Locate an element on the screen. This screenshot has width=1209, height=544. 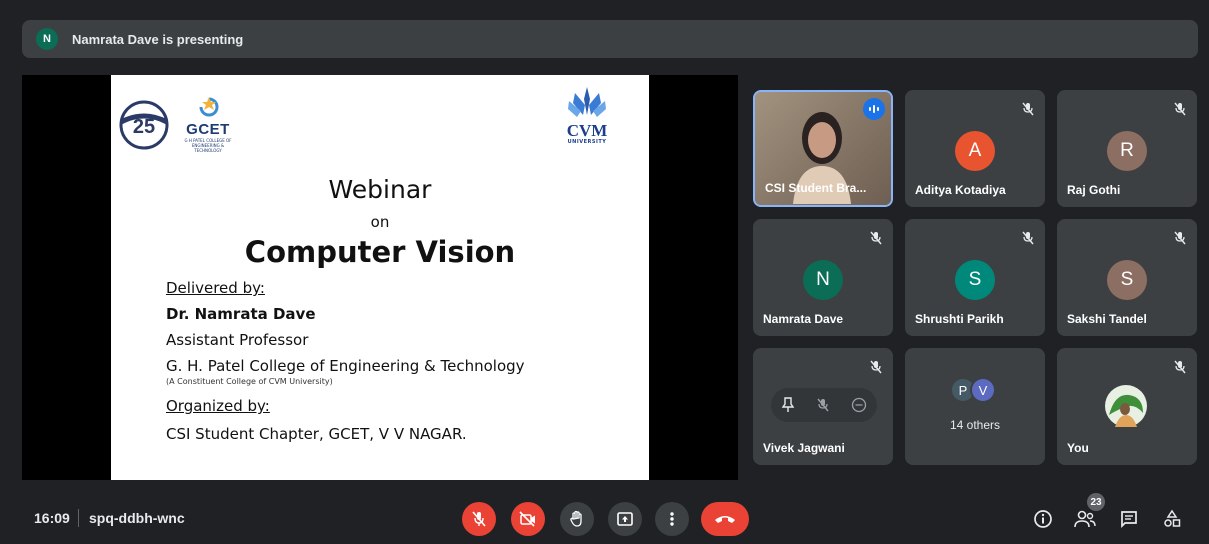
participant-tile-you: You is located at coordinates (1127, 406).